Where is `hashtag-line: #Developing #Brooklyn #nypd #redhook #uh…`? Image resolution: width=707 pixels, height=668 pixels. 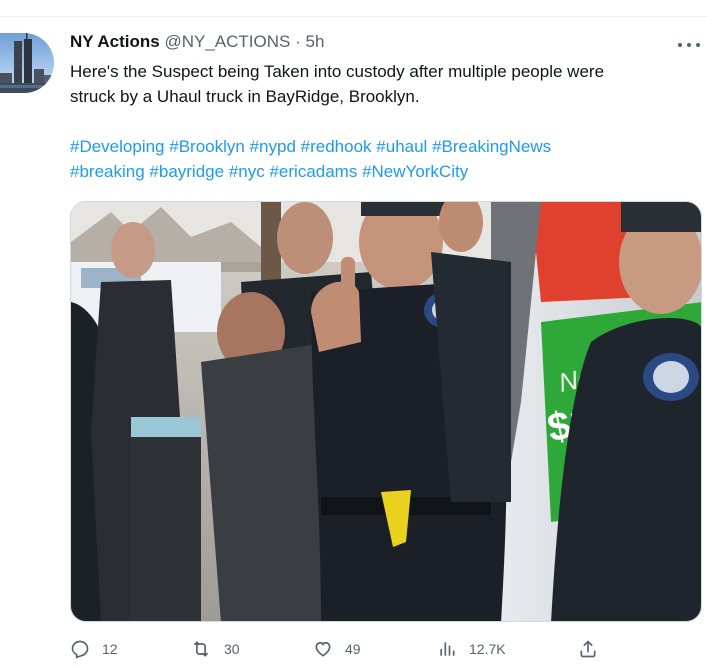 hashtag-line: #Developing #Brooklyn #nypd #redhook #uh… is located at coordinates (386, 146).